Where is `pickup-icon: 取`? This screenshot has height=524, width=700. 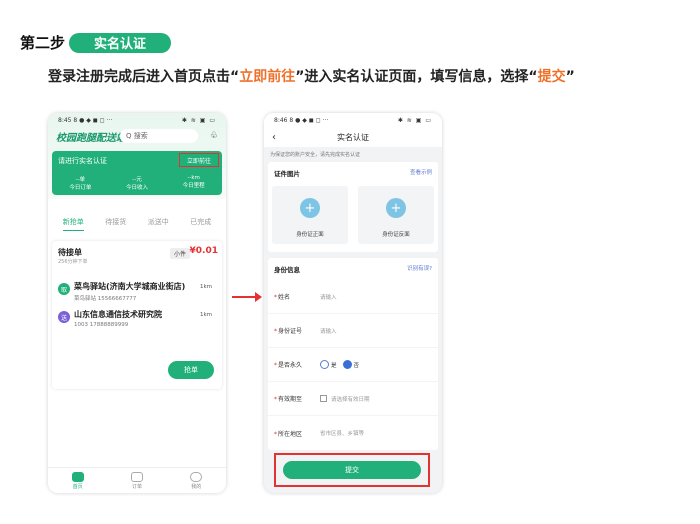
pickup-icon: 取 is located at coordinates (64, 289).